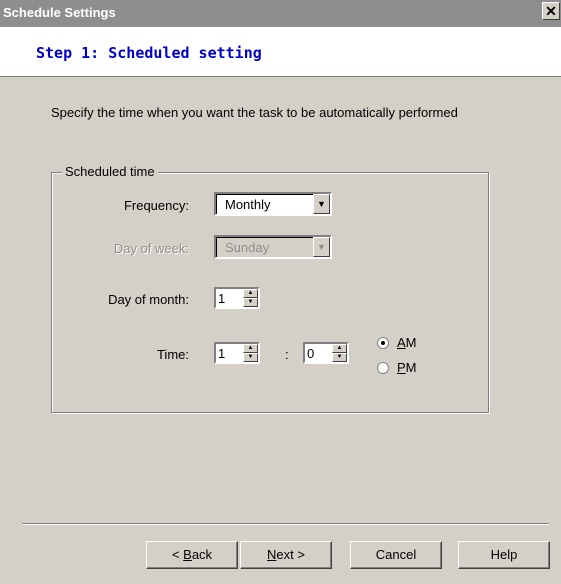  I want to click on window-title: Schedule Settings, so click(59, 12).